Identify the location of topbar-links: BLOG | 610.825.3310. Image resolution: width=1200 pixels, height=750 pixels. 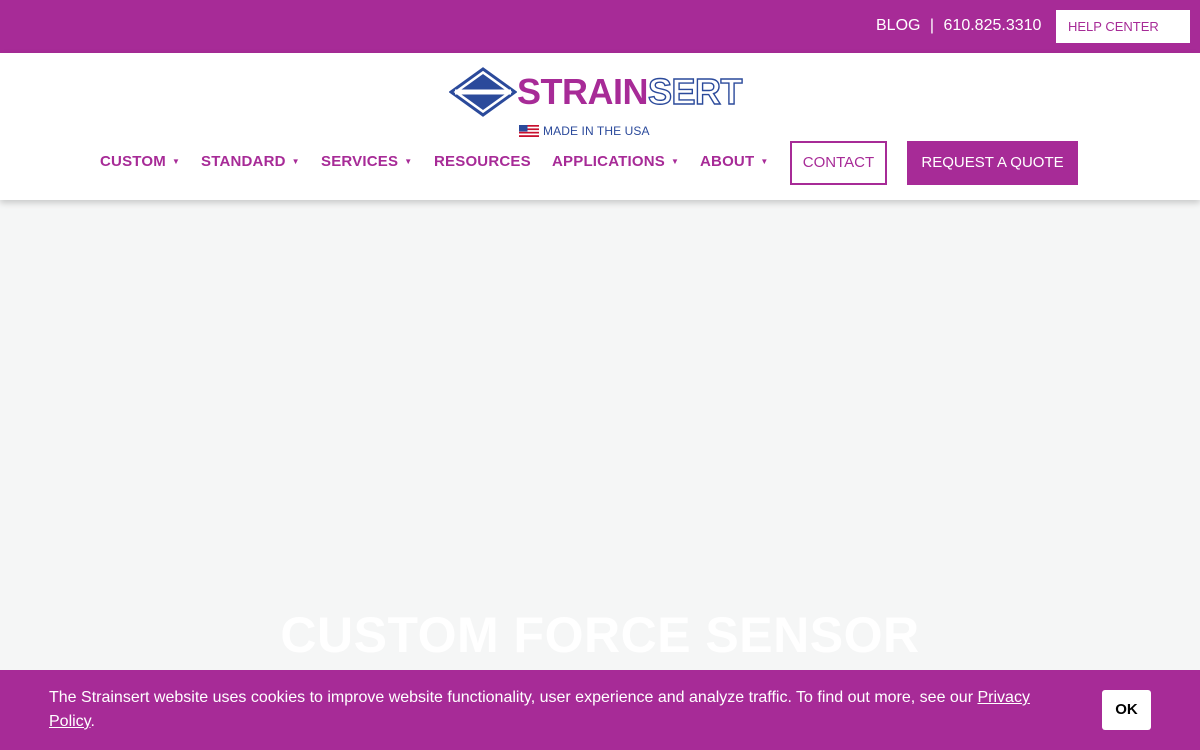
(958, 26).